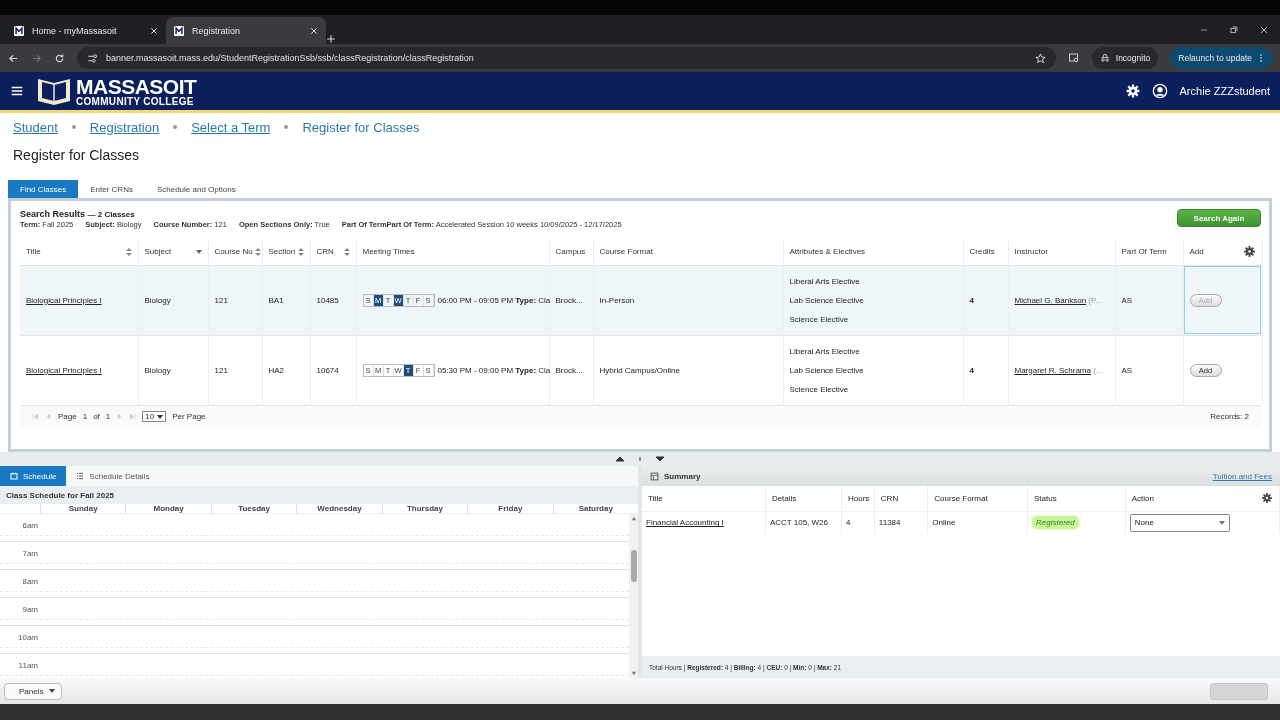 This screenshot has width=1280, height=720. I want to click on column-header: Details, so click(784, 498).